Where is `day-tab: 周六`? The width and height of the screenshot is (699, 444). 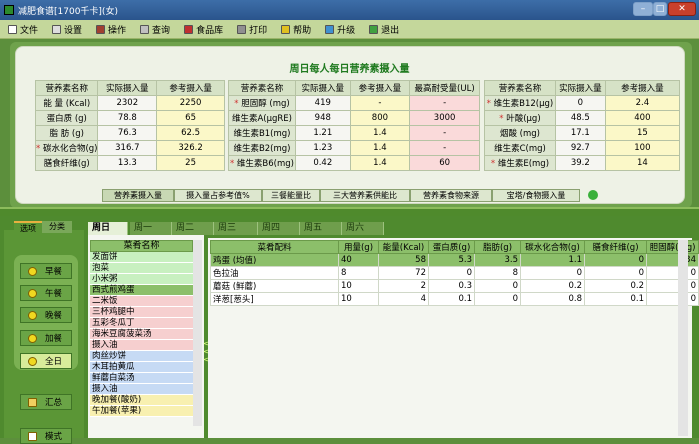
day-tab: 周六 is located at coordinates (363, 228).